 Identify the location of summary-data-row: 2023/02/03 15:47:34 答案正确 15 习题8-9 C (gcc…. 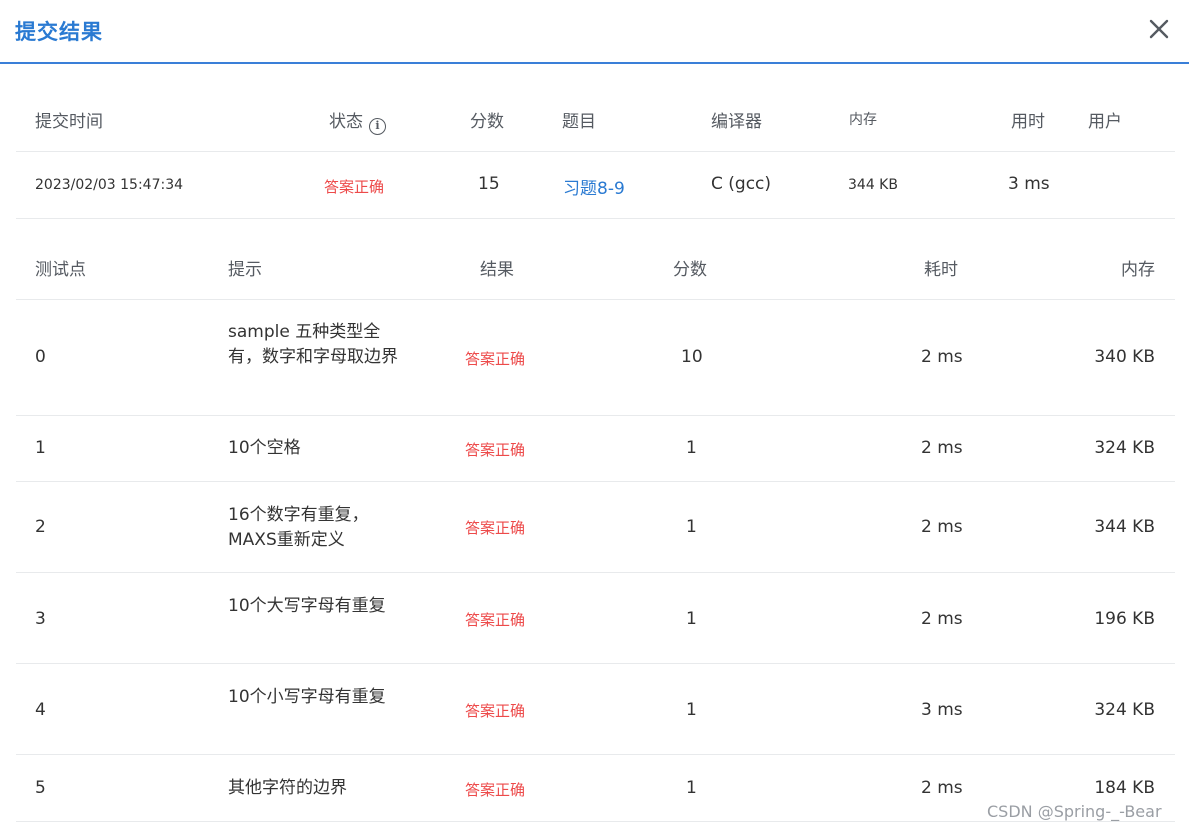
(595, 185).